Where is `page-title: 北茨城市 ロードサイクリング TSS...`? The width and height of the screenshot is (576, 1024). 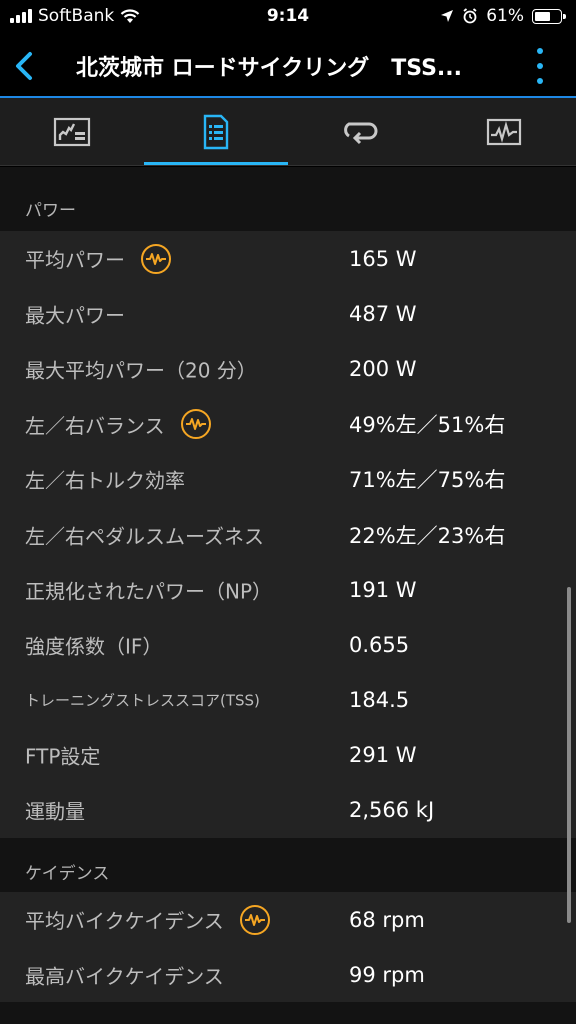 page-title: 北茨城市 ロードサイクリング TSS... is located at coordinates (269, 68).